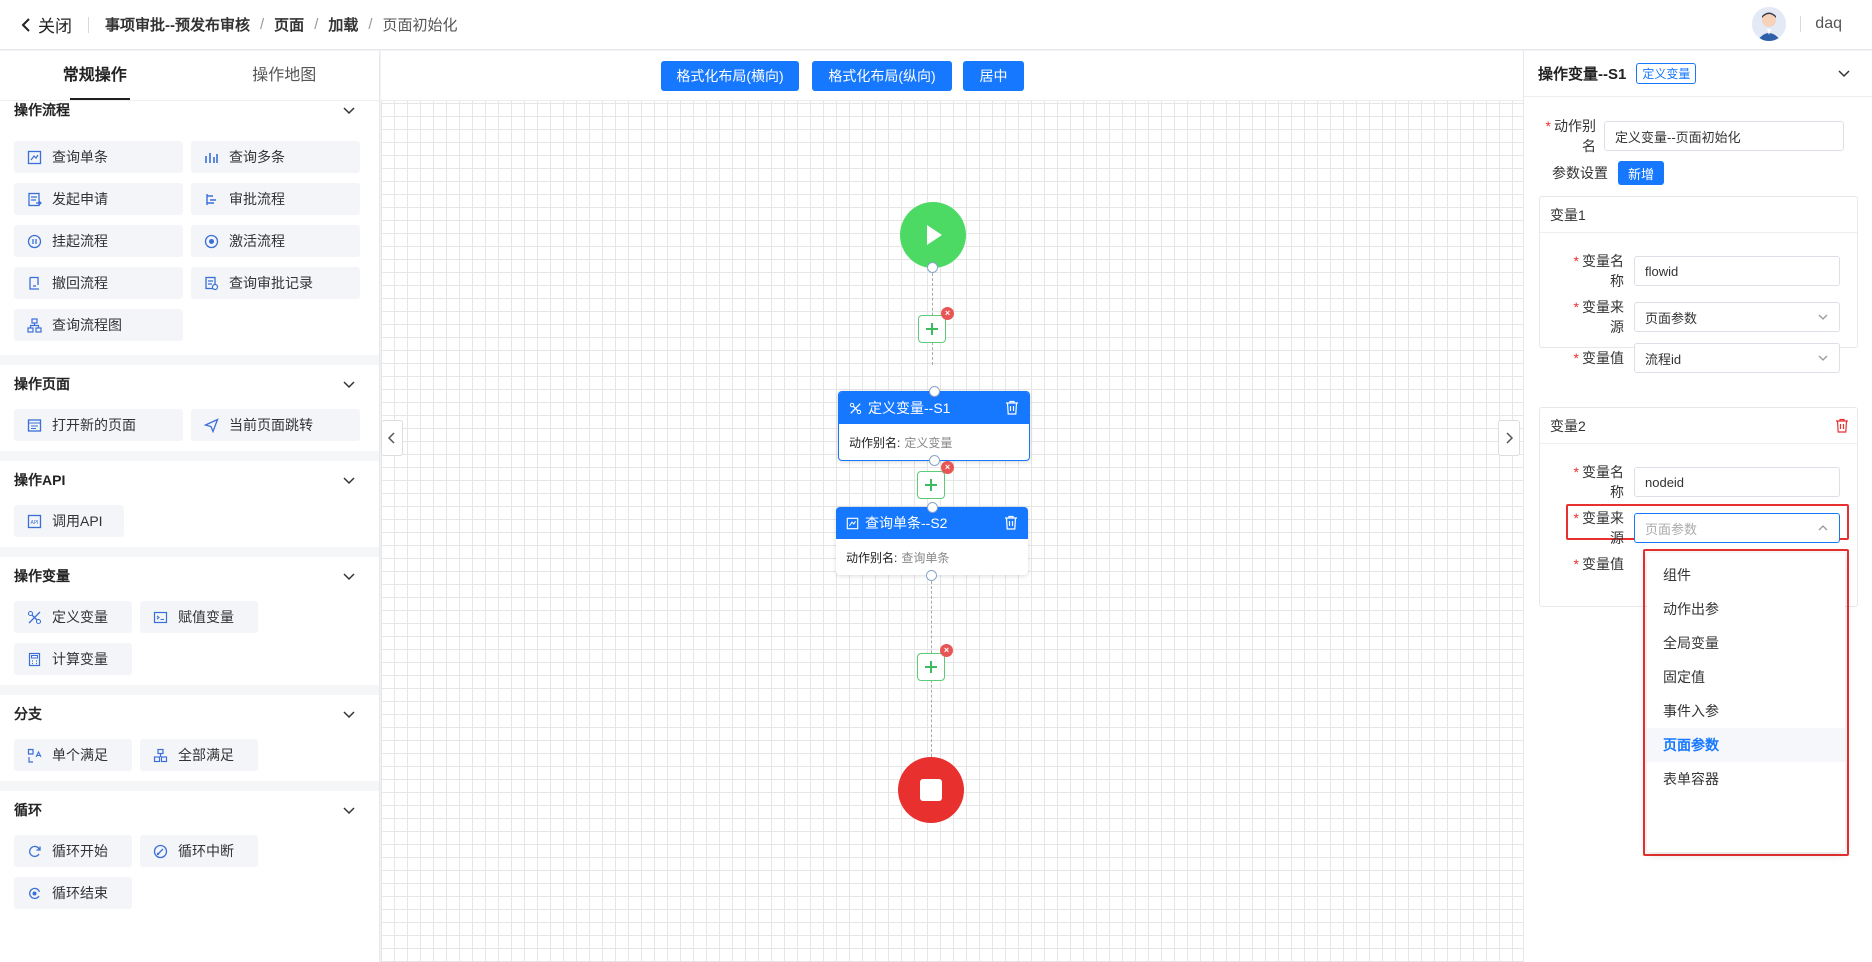 The image size is (1872, 962). Describe the element at coordinates (1746, 575) in the screenshot. I see `dropdown-option: 组件` at that location.